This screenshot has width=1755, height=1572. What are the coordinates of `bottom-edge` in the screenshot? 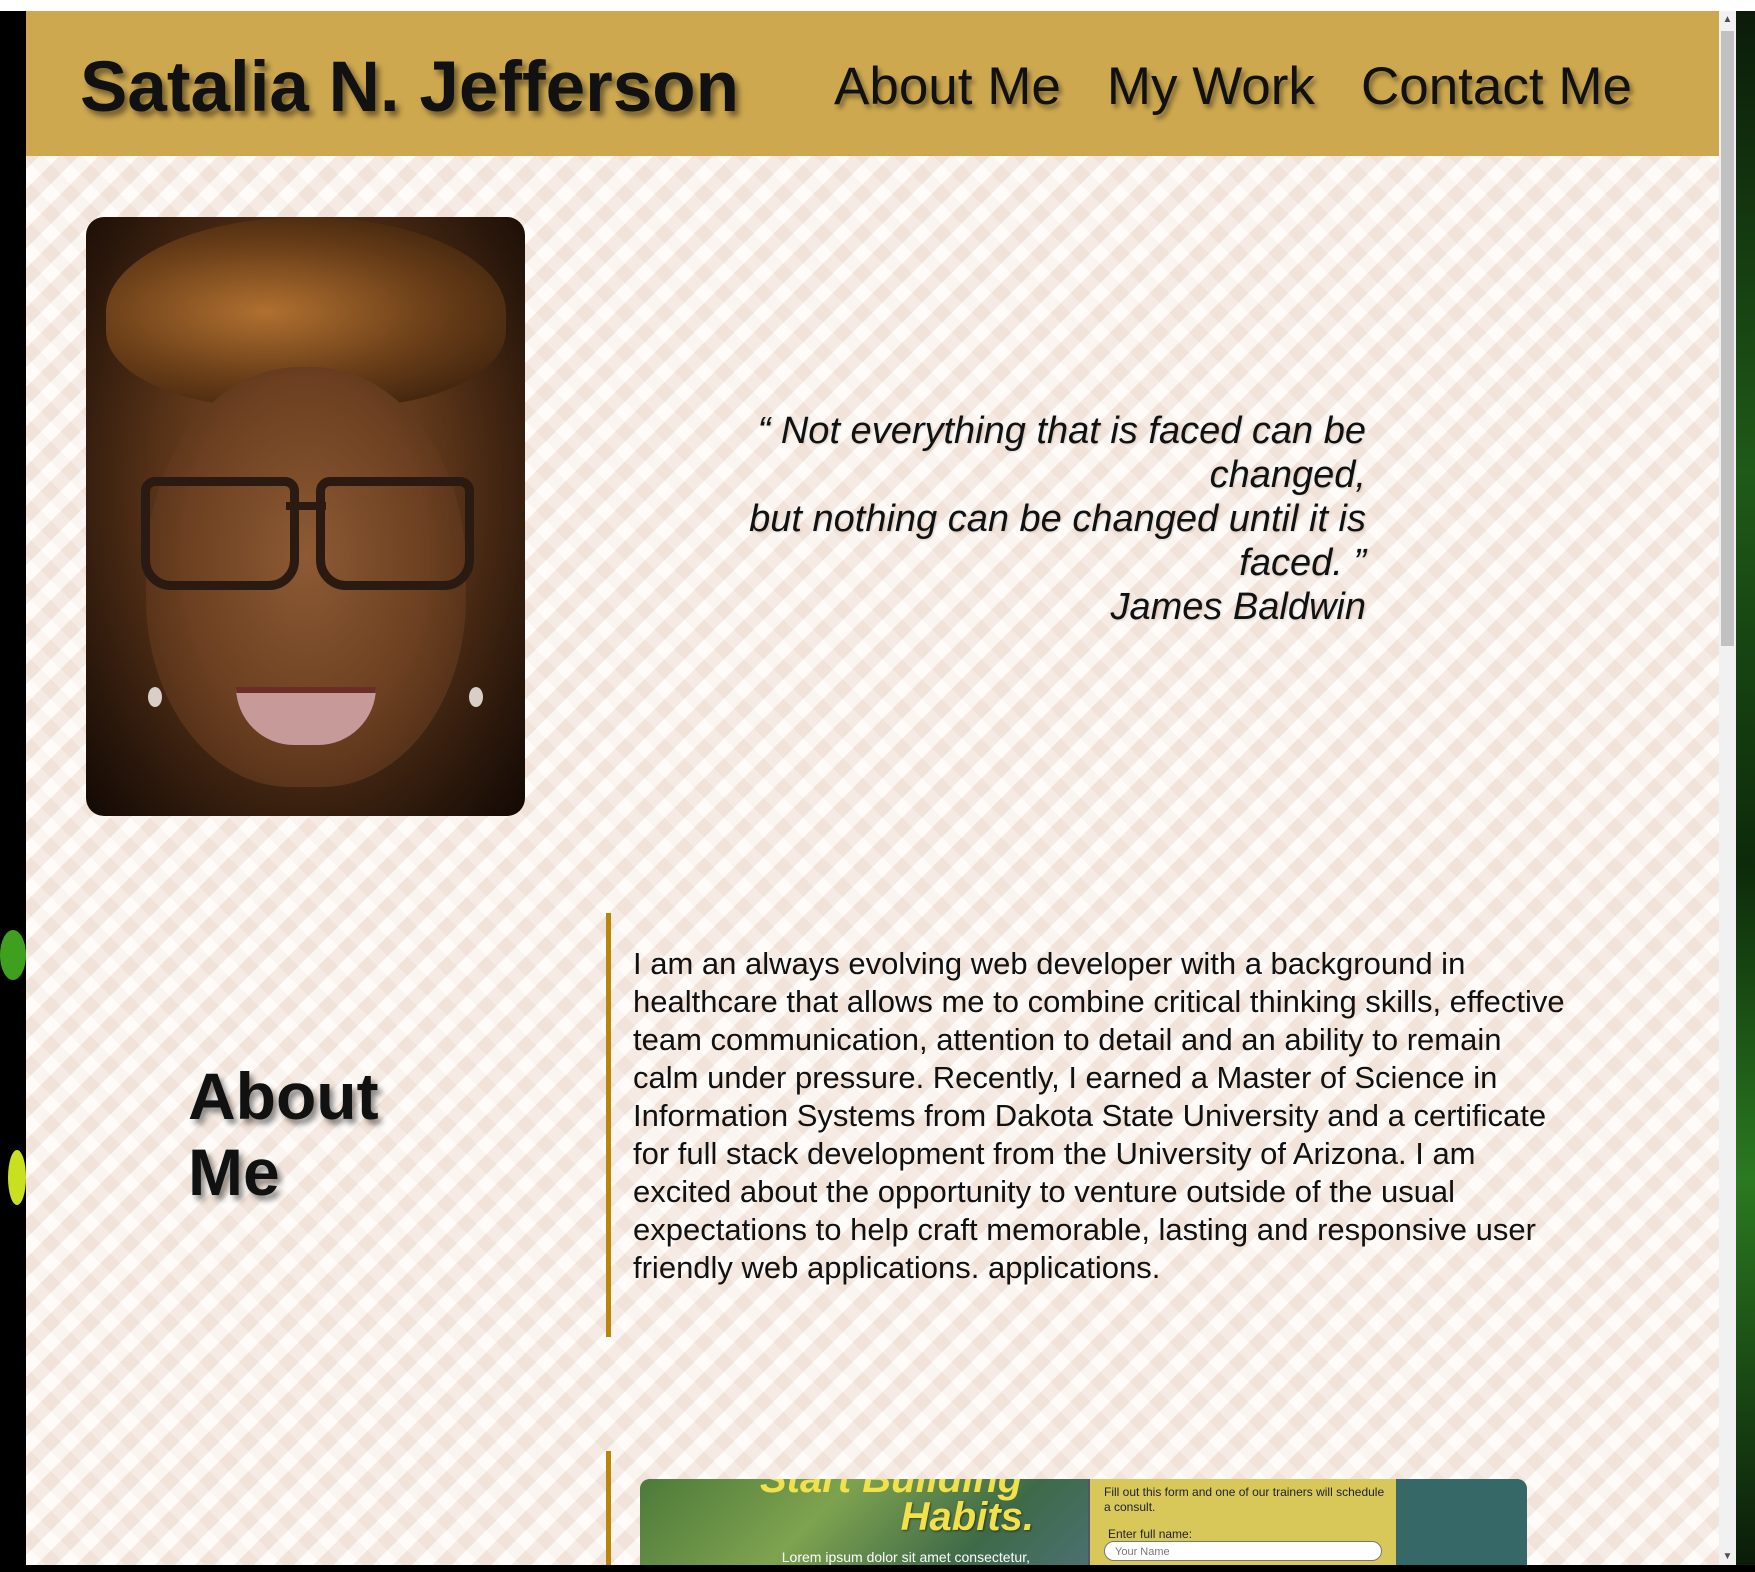 It's located at (877, 1568).